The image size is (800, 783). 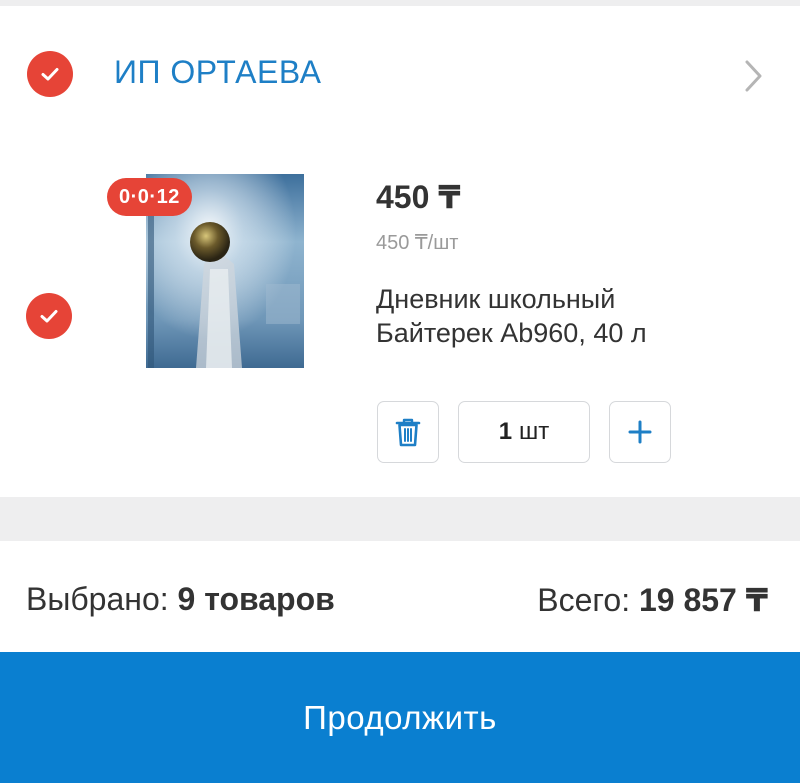 I want to click on quantity-field: 1 шт, so click(x=524, y=432).